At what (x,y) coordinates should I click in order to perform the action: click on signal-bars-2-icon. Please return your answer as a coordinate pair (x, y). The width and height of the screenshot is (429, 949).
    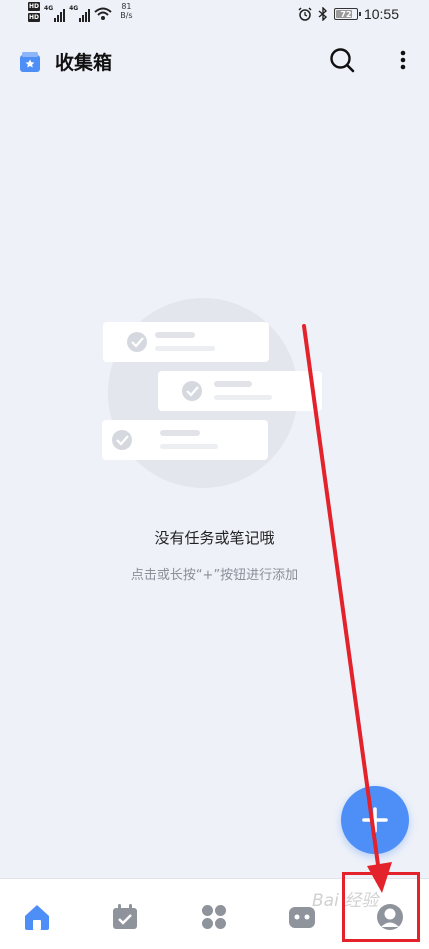
    Looking at the image, I should click on (85, 15).